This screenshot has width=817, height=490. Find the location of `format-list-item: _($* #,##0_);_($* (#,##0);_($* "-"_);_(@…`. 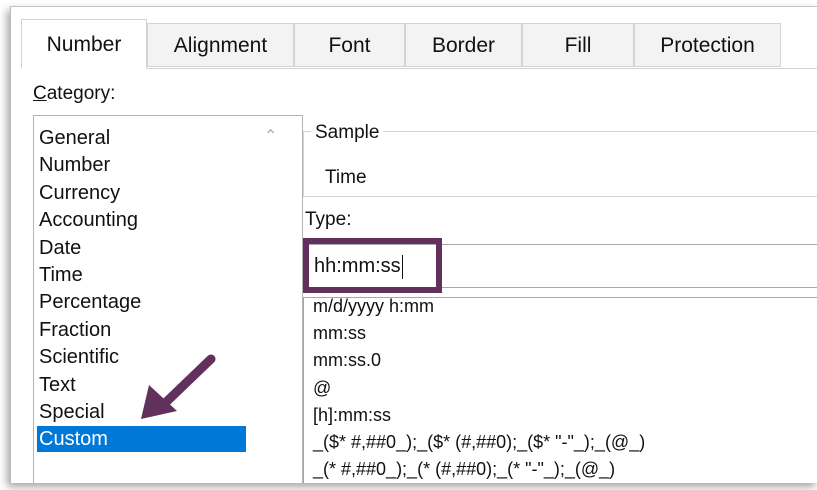

format-list-item: _($* #,##0_);_($* (#,##0);_($* "-"_);_(@… is located at coordinates (479, 442).